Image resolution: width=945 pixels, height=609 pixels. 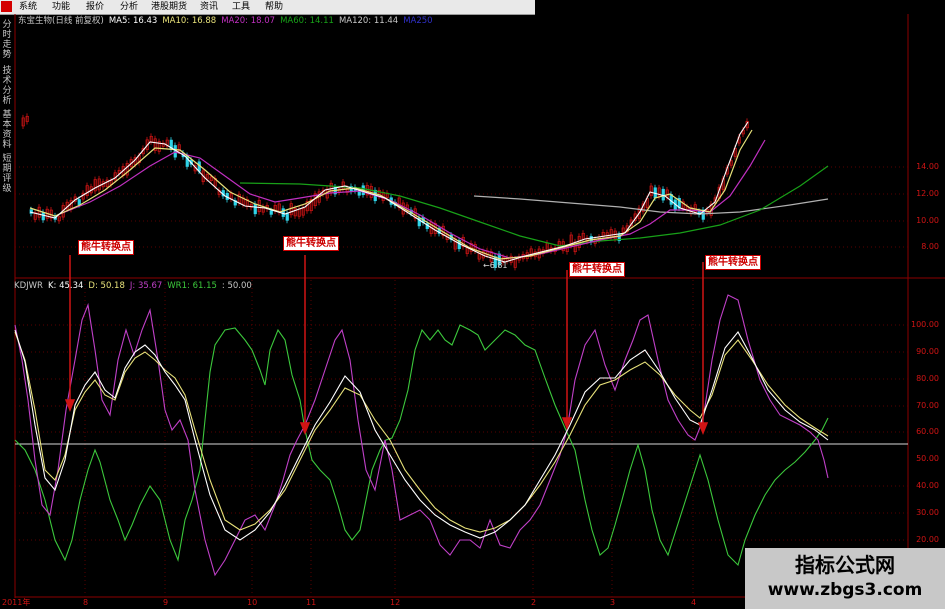 What do you see at coordinates (534, 206) in the screenshot?
I see `ma60-line` at bounding box center [534, 206].